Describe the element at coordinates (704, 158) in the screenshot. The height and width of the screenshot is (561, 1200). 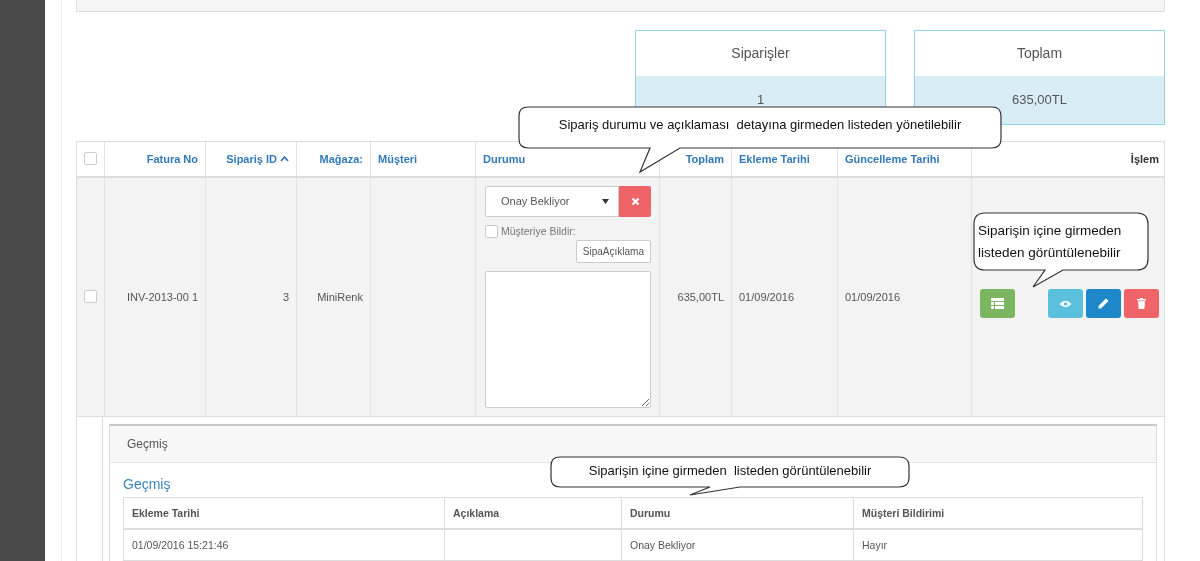
I see `column-header: Toplam` at that location.